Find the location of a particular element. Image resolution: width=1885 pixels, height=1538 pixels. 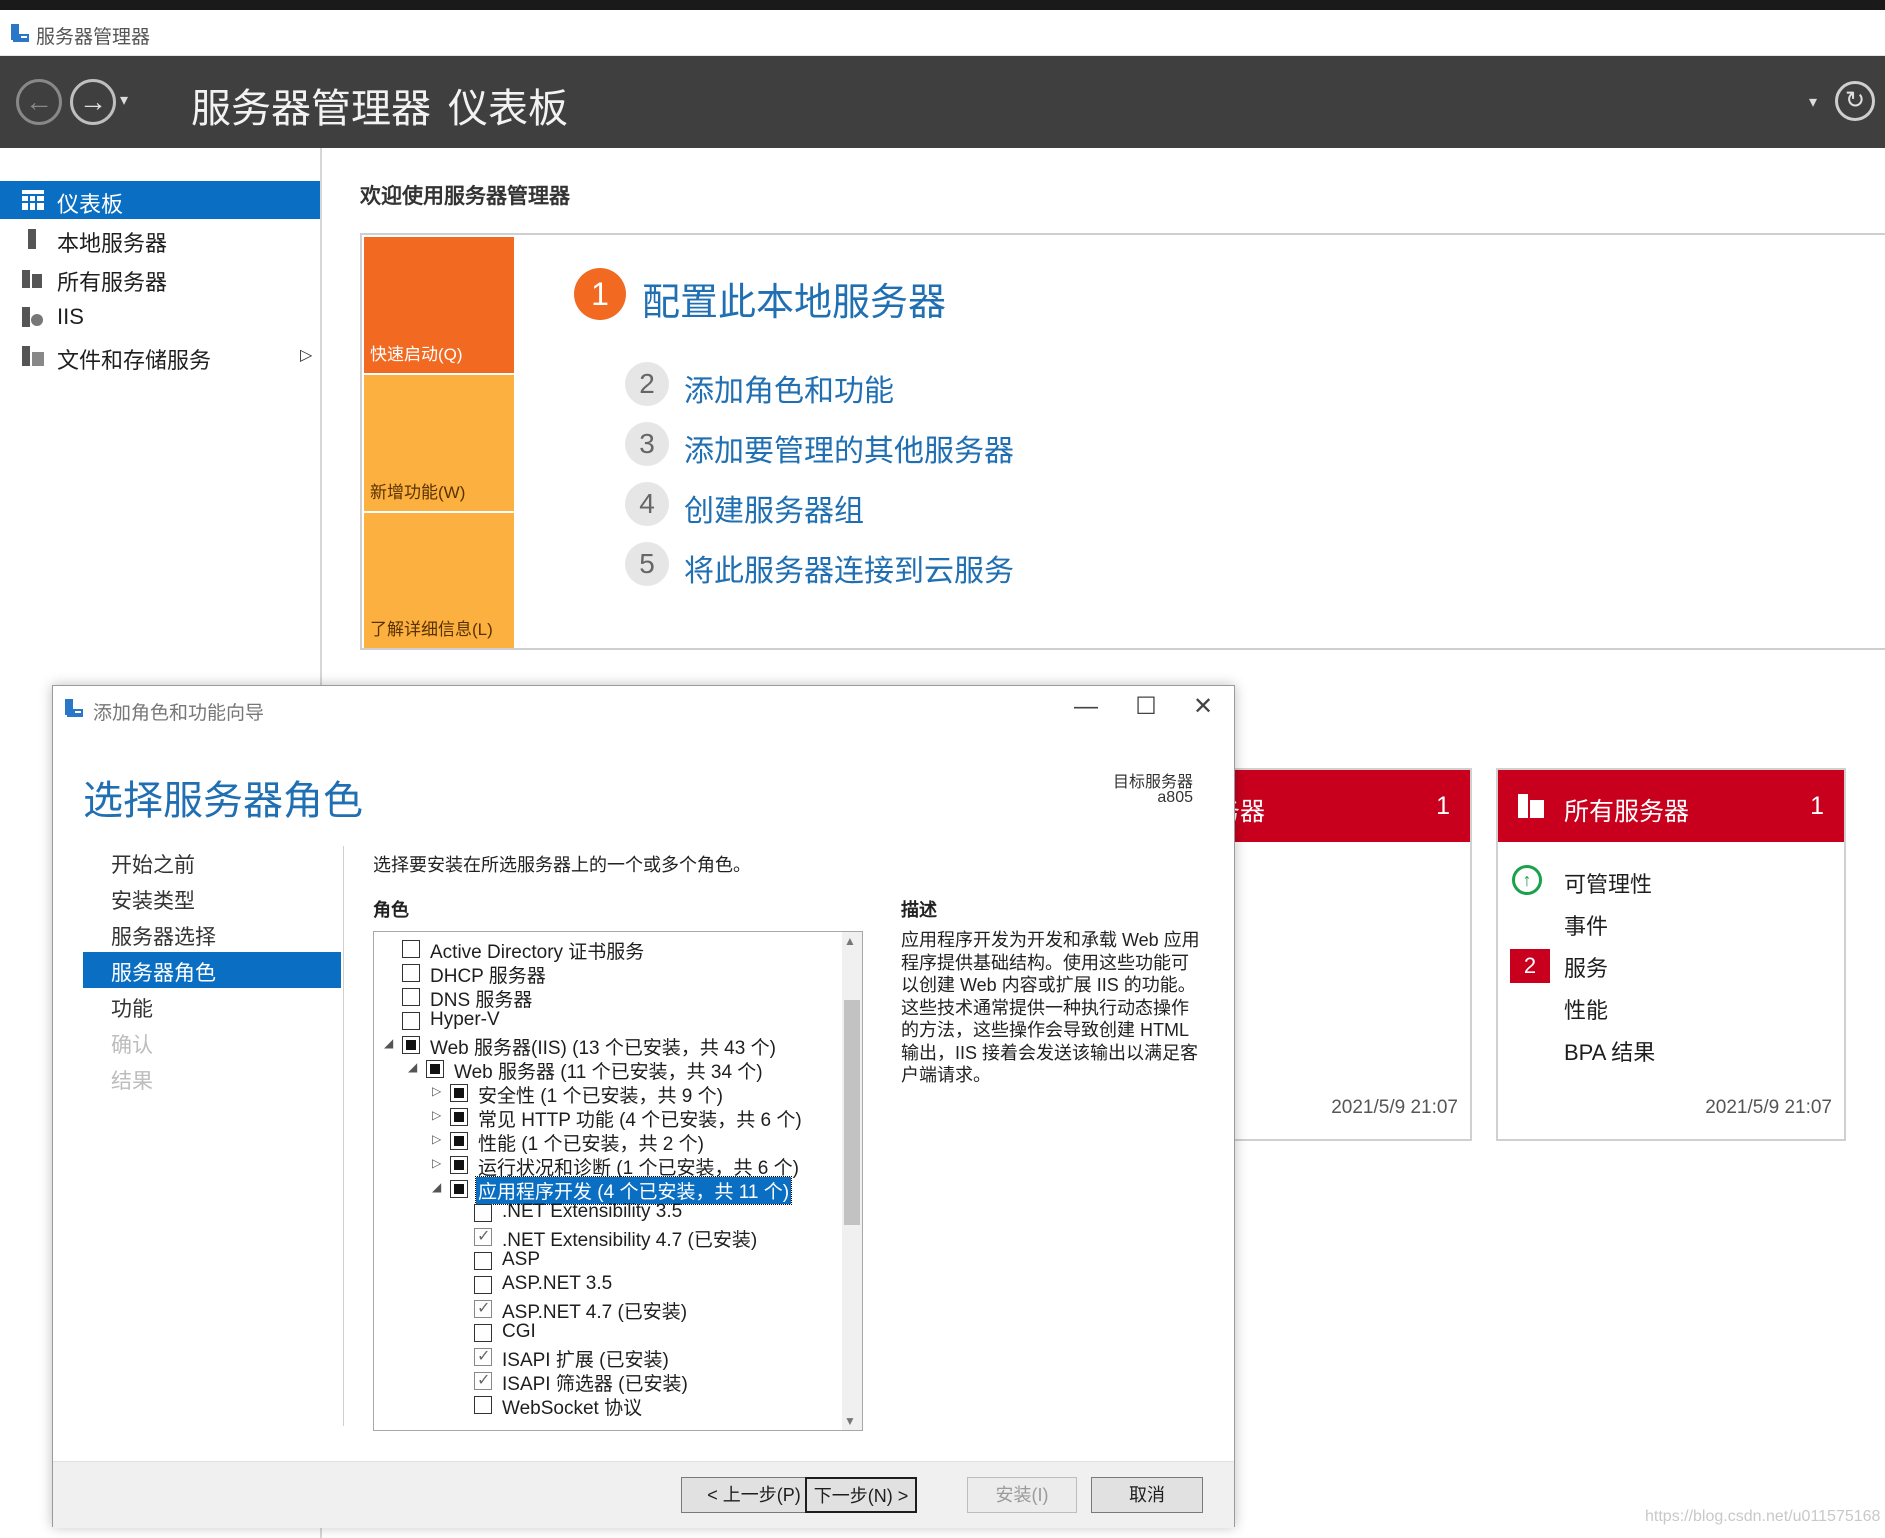

breadcrumb-root: 服务器管理器 is located at coordinates (311, 105).